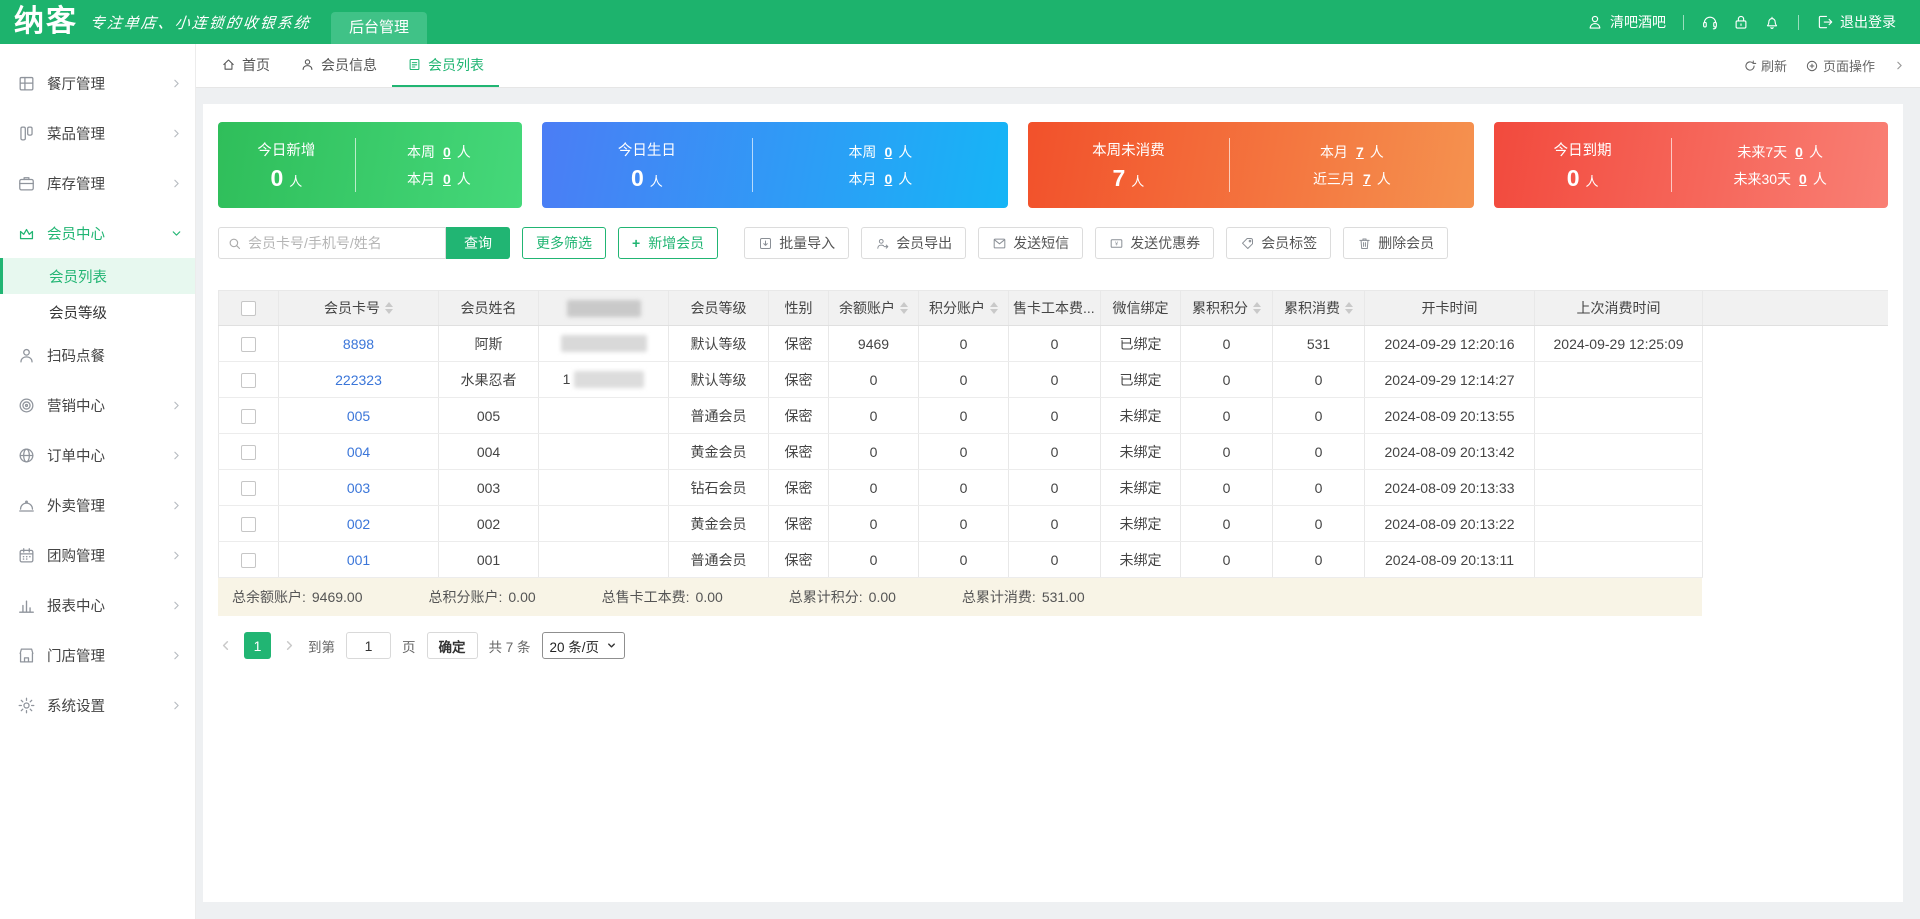 The width and height of the screenshot is (1920, 919). Describe the element at coordinates (97, 655) in the screenshot. I see `sidebar-item-store-mgmt: 门店管理` at that location.